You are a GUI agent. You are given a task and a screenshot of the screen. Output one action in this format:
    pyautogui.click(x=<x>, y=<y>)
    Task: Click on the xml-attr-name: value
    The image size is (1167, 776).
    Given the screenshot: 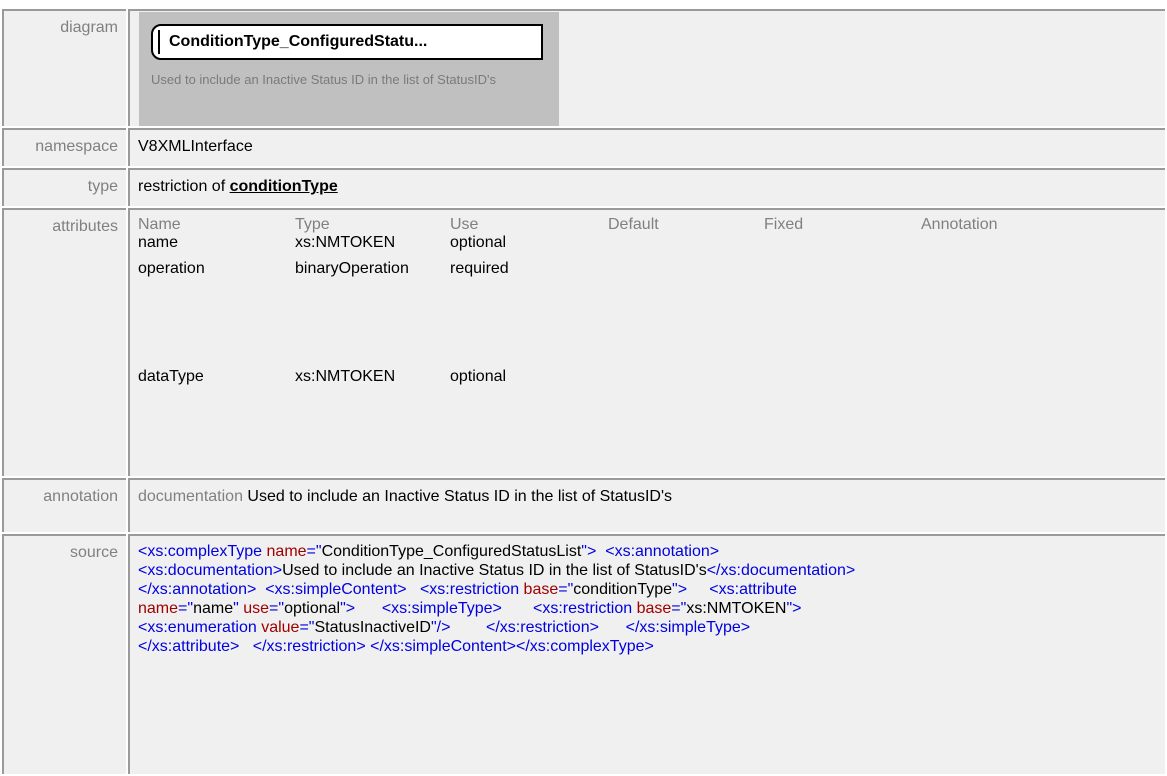 What is the action you would take?
    pyautogui.click(x=280, y=627)
    